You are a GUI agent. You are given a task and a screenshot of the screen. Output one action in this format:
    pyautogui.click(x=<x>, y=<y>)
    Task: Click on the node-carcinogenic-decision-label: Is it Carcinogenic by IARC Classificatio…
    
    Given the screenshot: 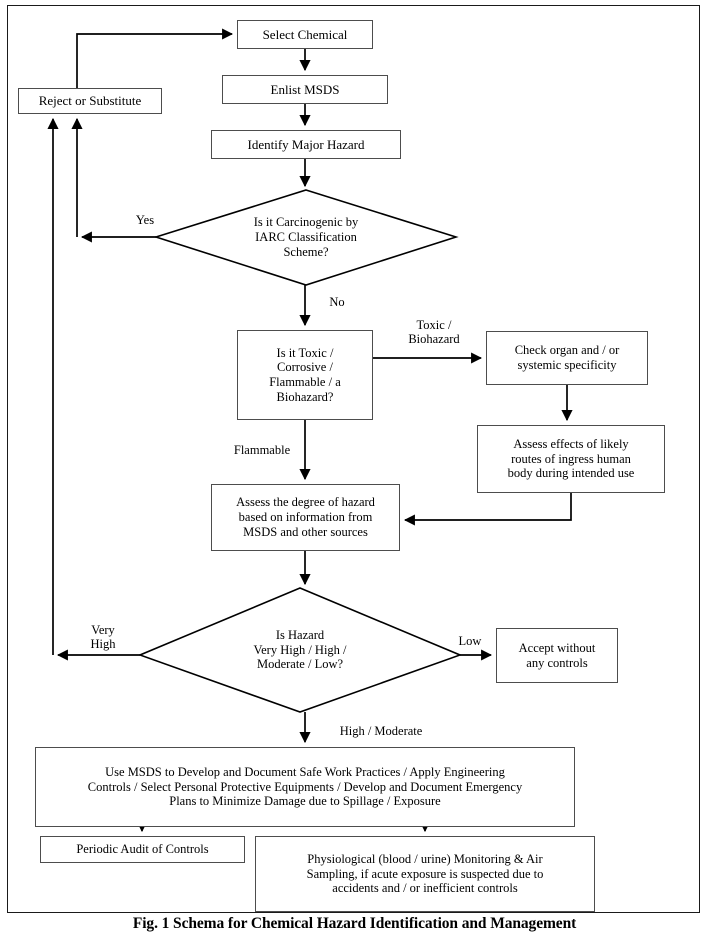 What is the action you would take?
    pyautogui.click(x=306, y=237)
    